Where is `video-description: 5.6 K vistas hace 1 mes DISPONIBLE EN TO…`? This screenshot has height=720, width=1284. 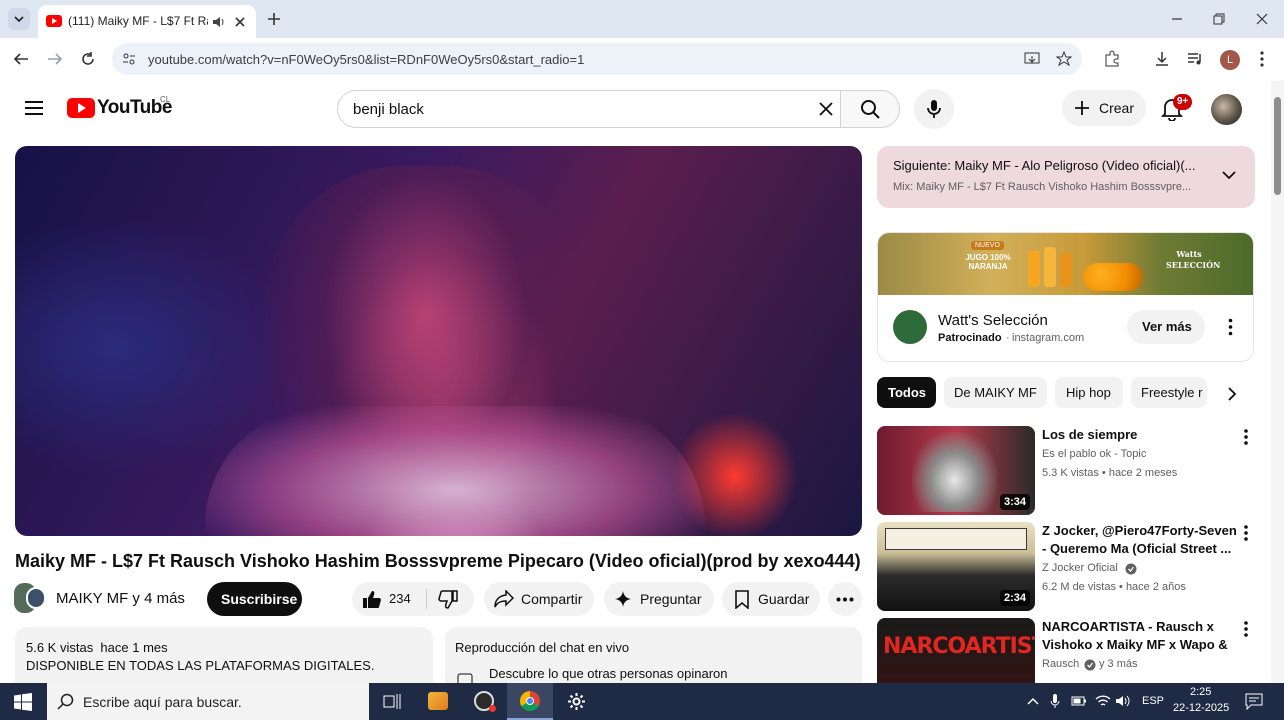
video-description: 5.6 K vistas hace 1 mes DISPONIBLE EN TO… is located at coordinates (224, 657).